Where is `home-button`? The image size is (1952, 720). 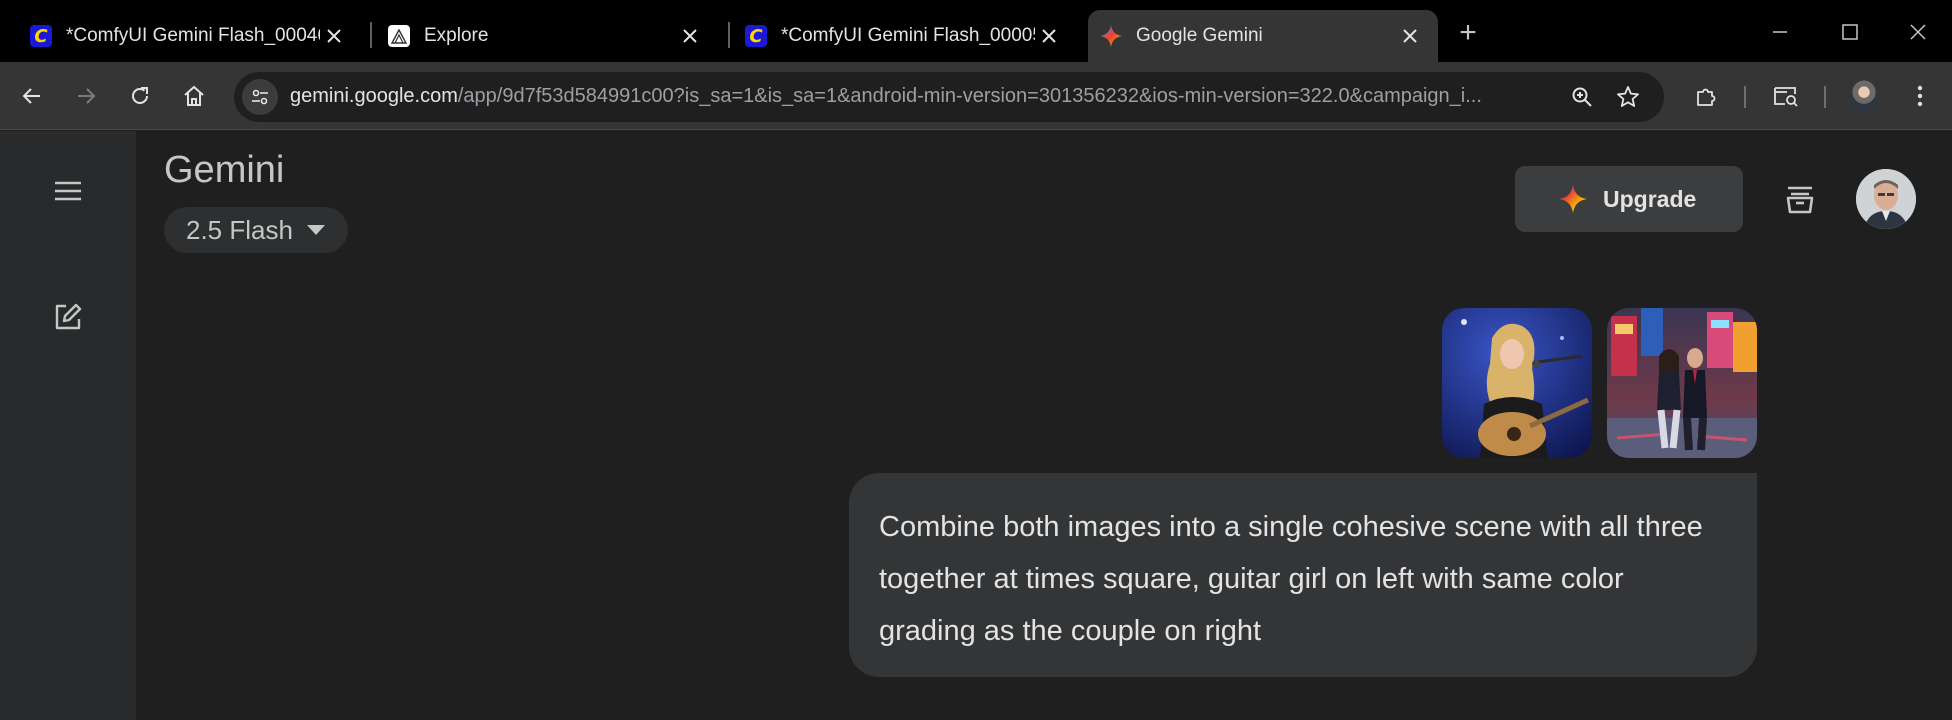
home-button is located at coordinates (194, 96).